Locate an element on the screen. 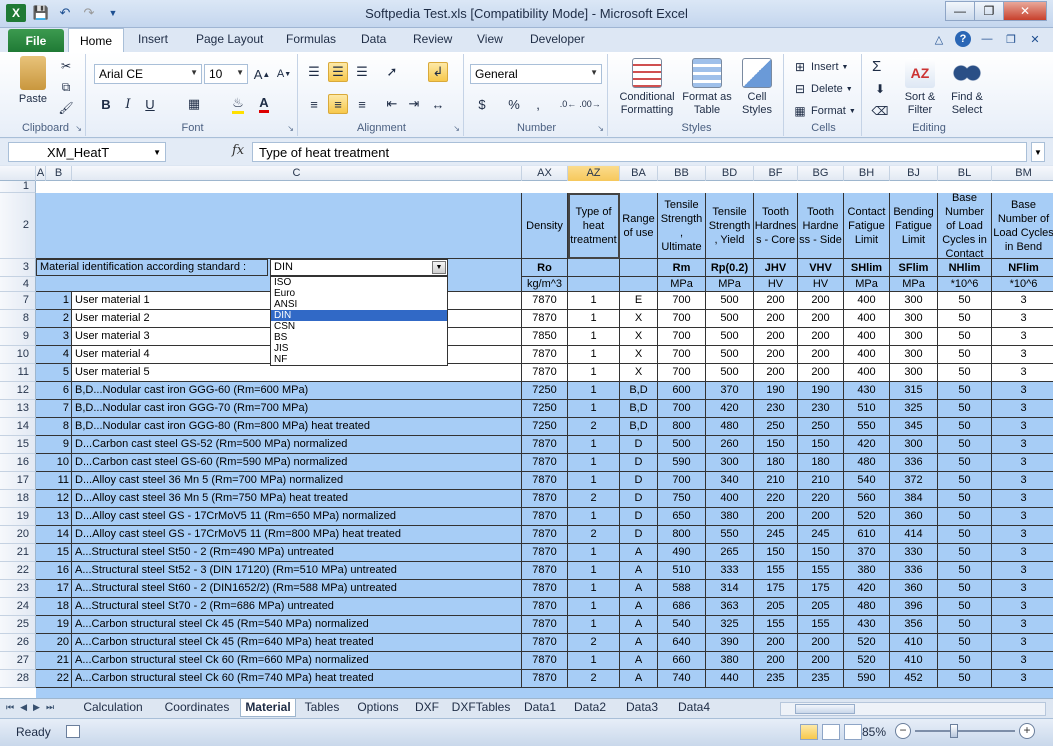 The image size is (1053, 746). cell-bg: 220 is located at coordinates (821, 499).